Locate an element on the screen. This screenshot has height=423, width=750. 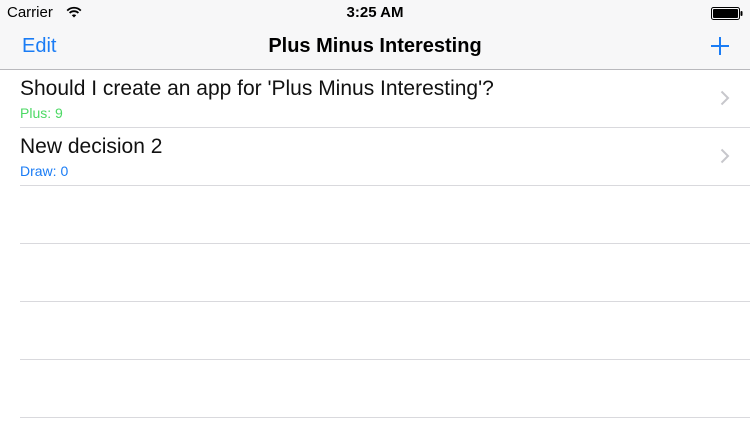
status-time: 3:25 AM is located at coordinates (375, 12).